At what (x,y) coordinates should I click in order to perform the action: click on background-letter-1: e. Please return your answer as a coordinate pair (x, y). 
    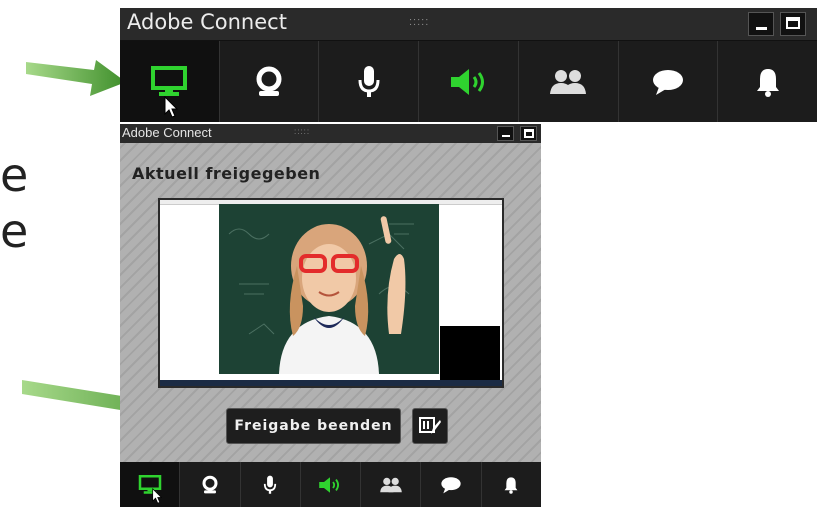
    Looking at the image, I should click on (14, 175).